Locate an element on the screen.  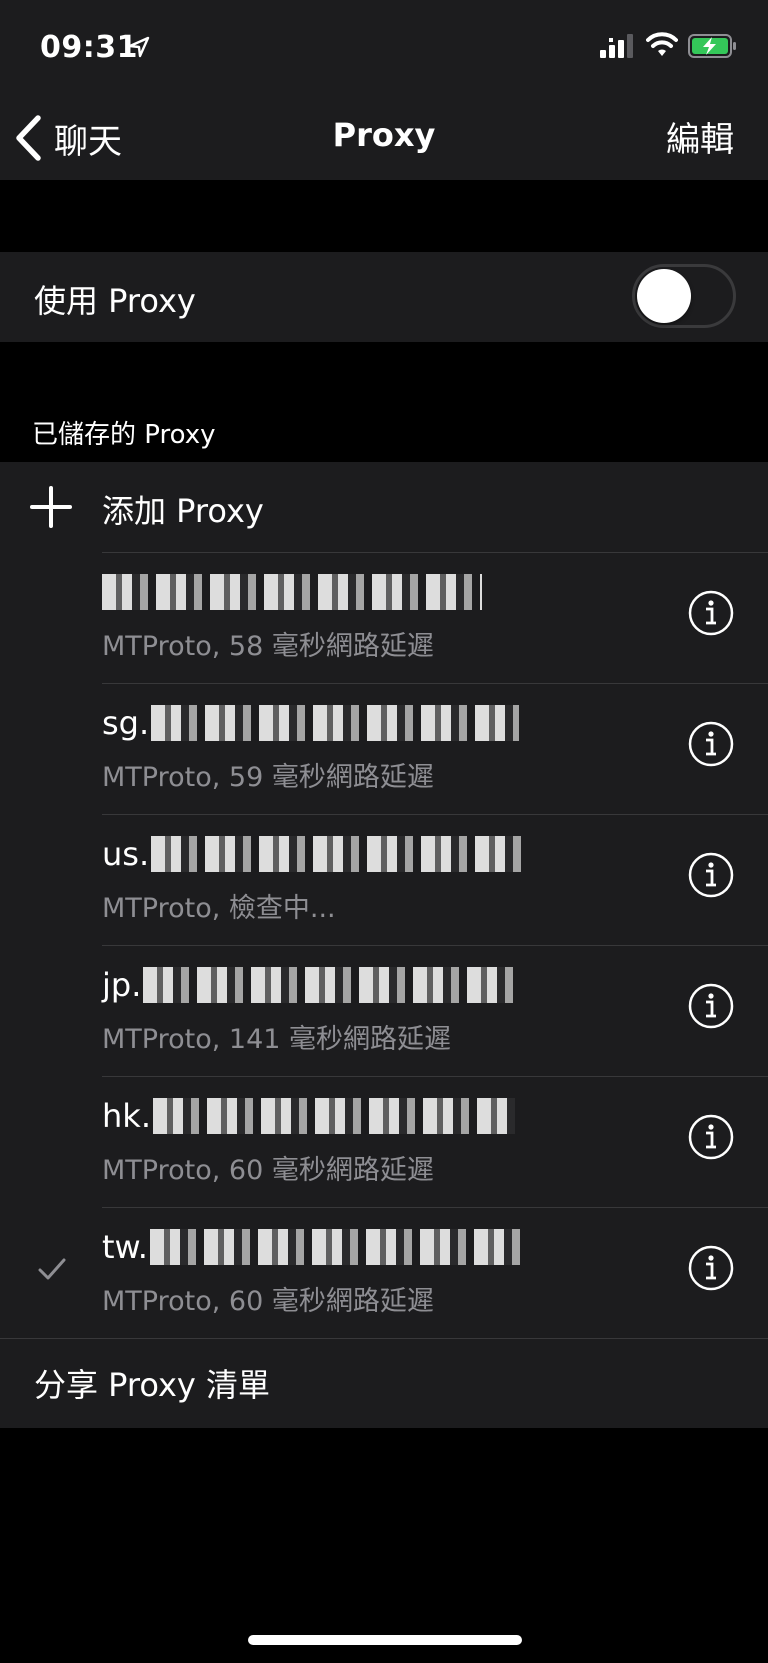
proxy-list-item: jp. MTProto, 141 毫秒網路延遲 is located at coordinates (384, 1010).